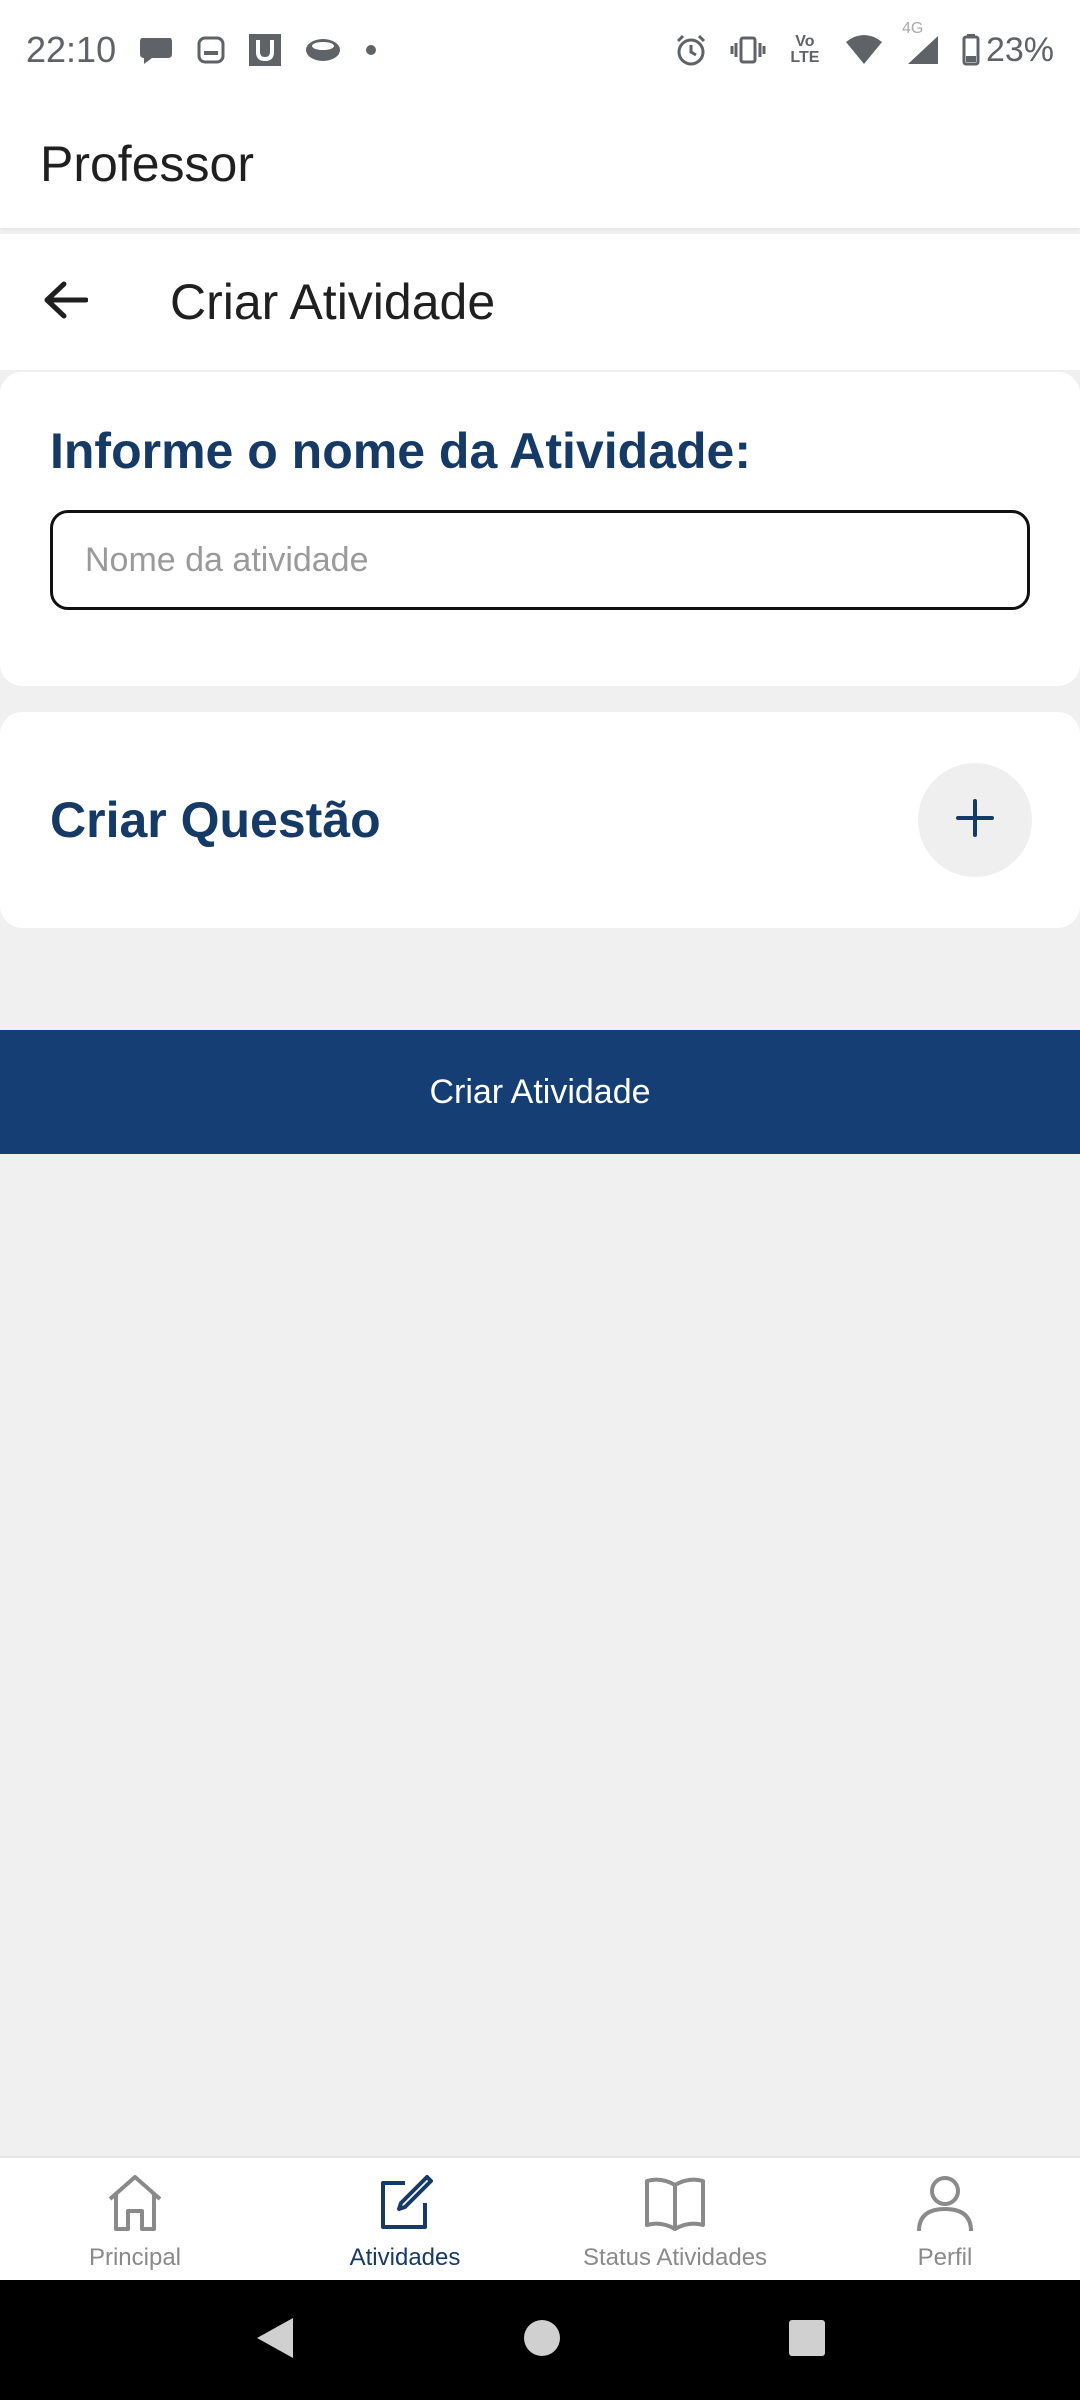  I want to click on nav-item-perfil: Perfil, so click(945, 2219).